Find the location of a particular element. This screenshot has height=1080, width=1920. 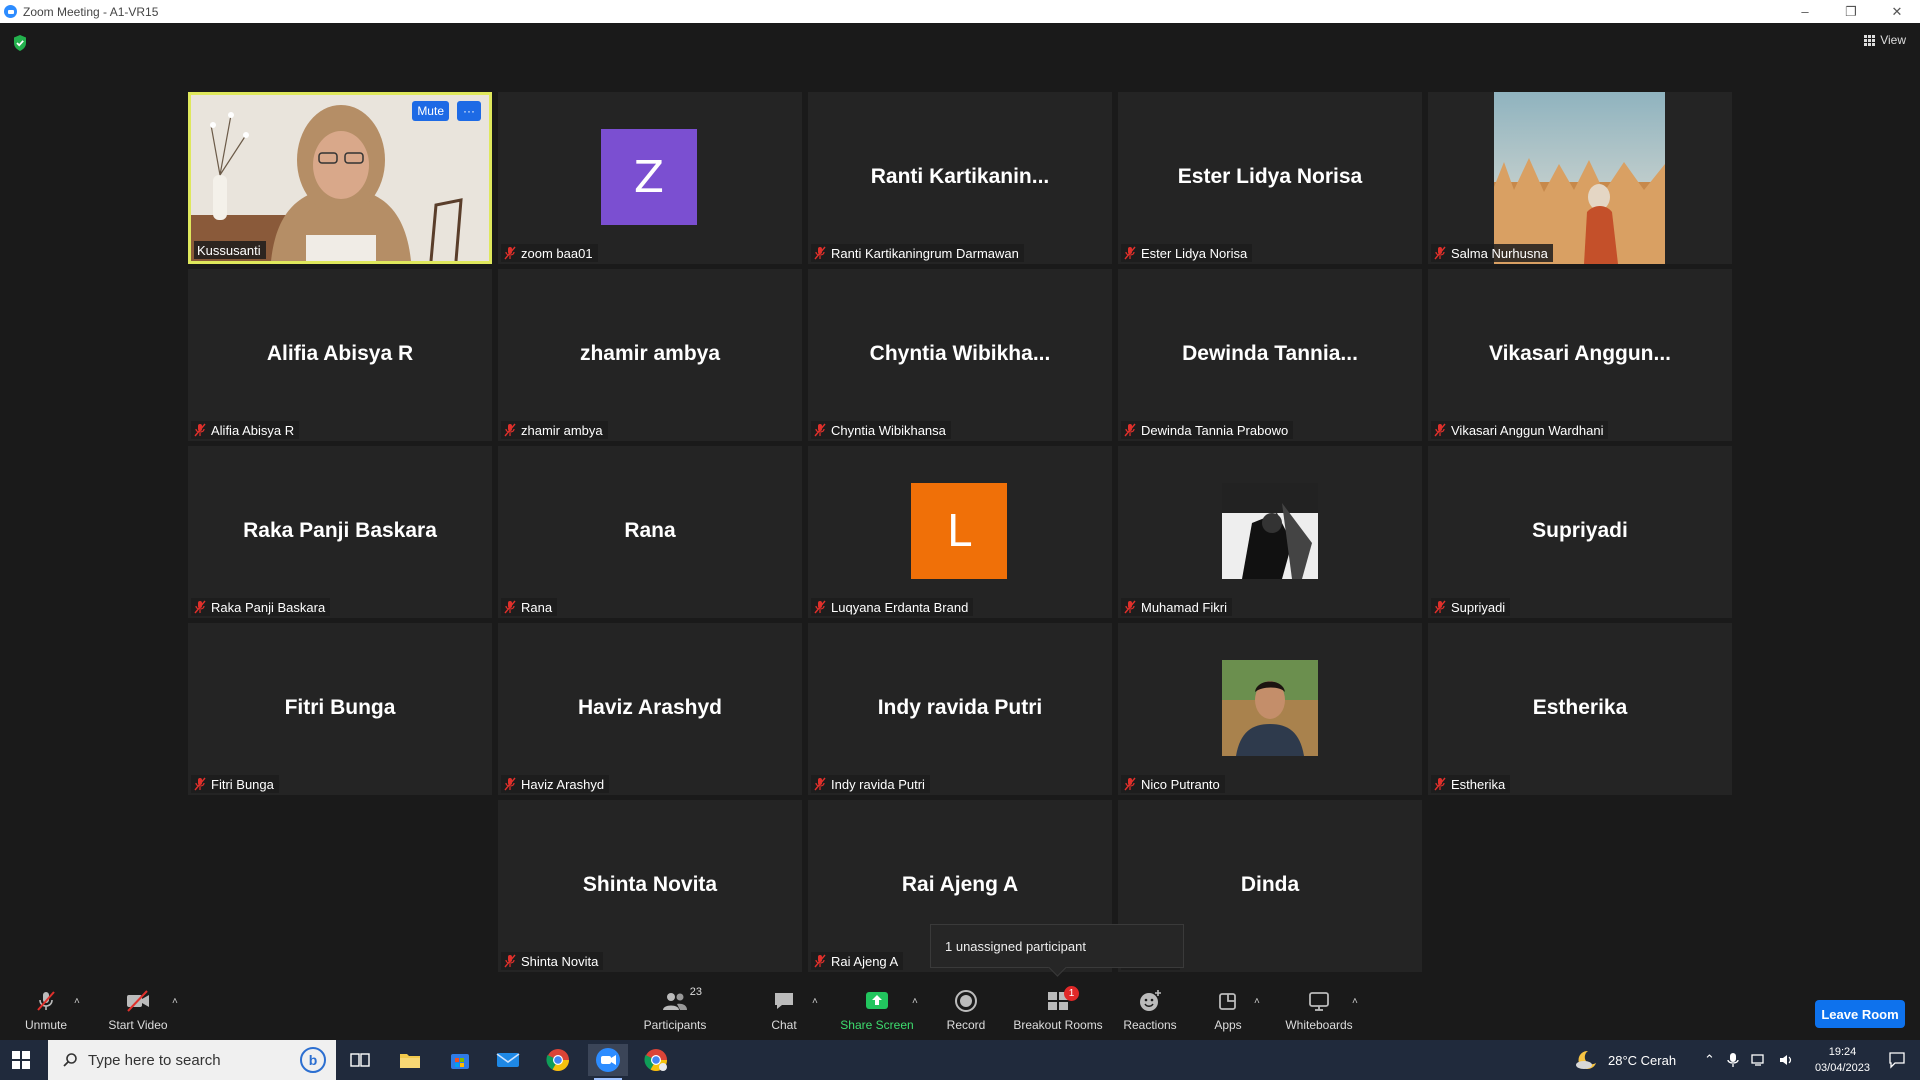

participant-tile: Nico Putranto is located at coordinates (1270, 709).